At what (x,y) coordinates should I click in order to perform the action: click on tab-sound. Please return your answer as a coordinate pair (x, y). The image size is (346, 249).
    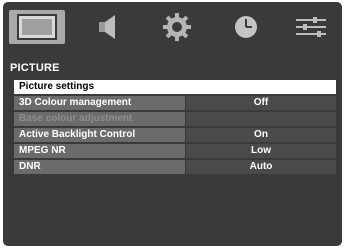
    Looking at the image, I should click on (110, 27).